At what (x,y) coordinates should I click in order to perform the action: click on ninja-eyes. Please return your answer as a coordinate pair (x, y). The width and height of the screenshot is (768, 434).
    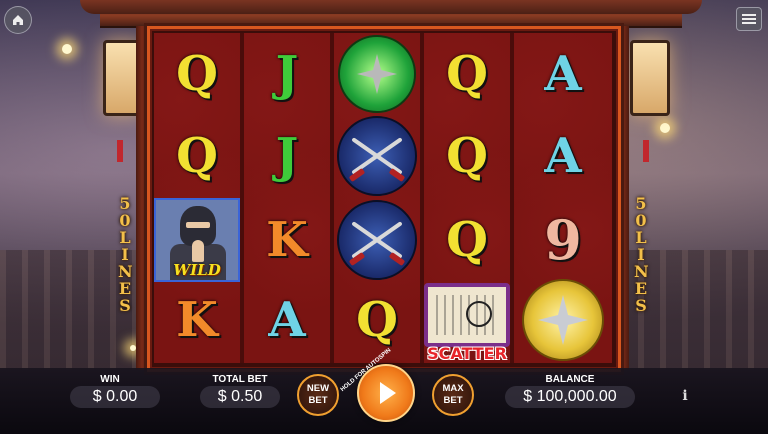
    Looking at the image, I should click on (198, 225).